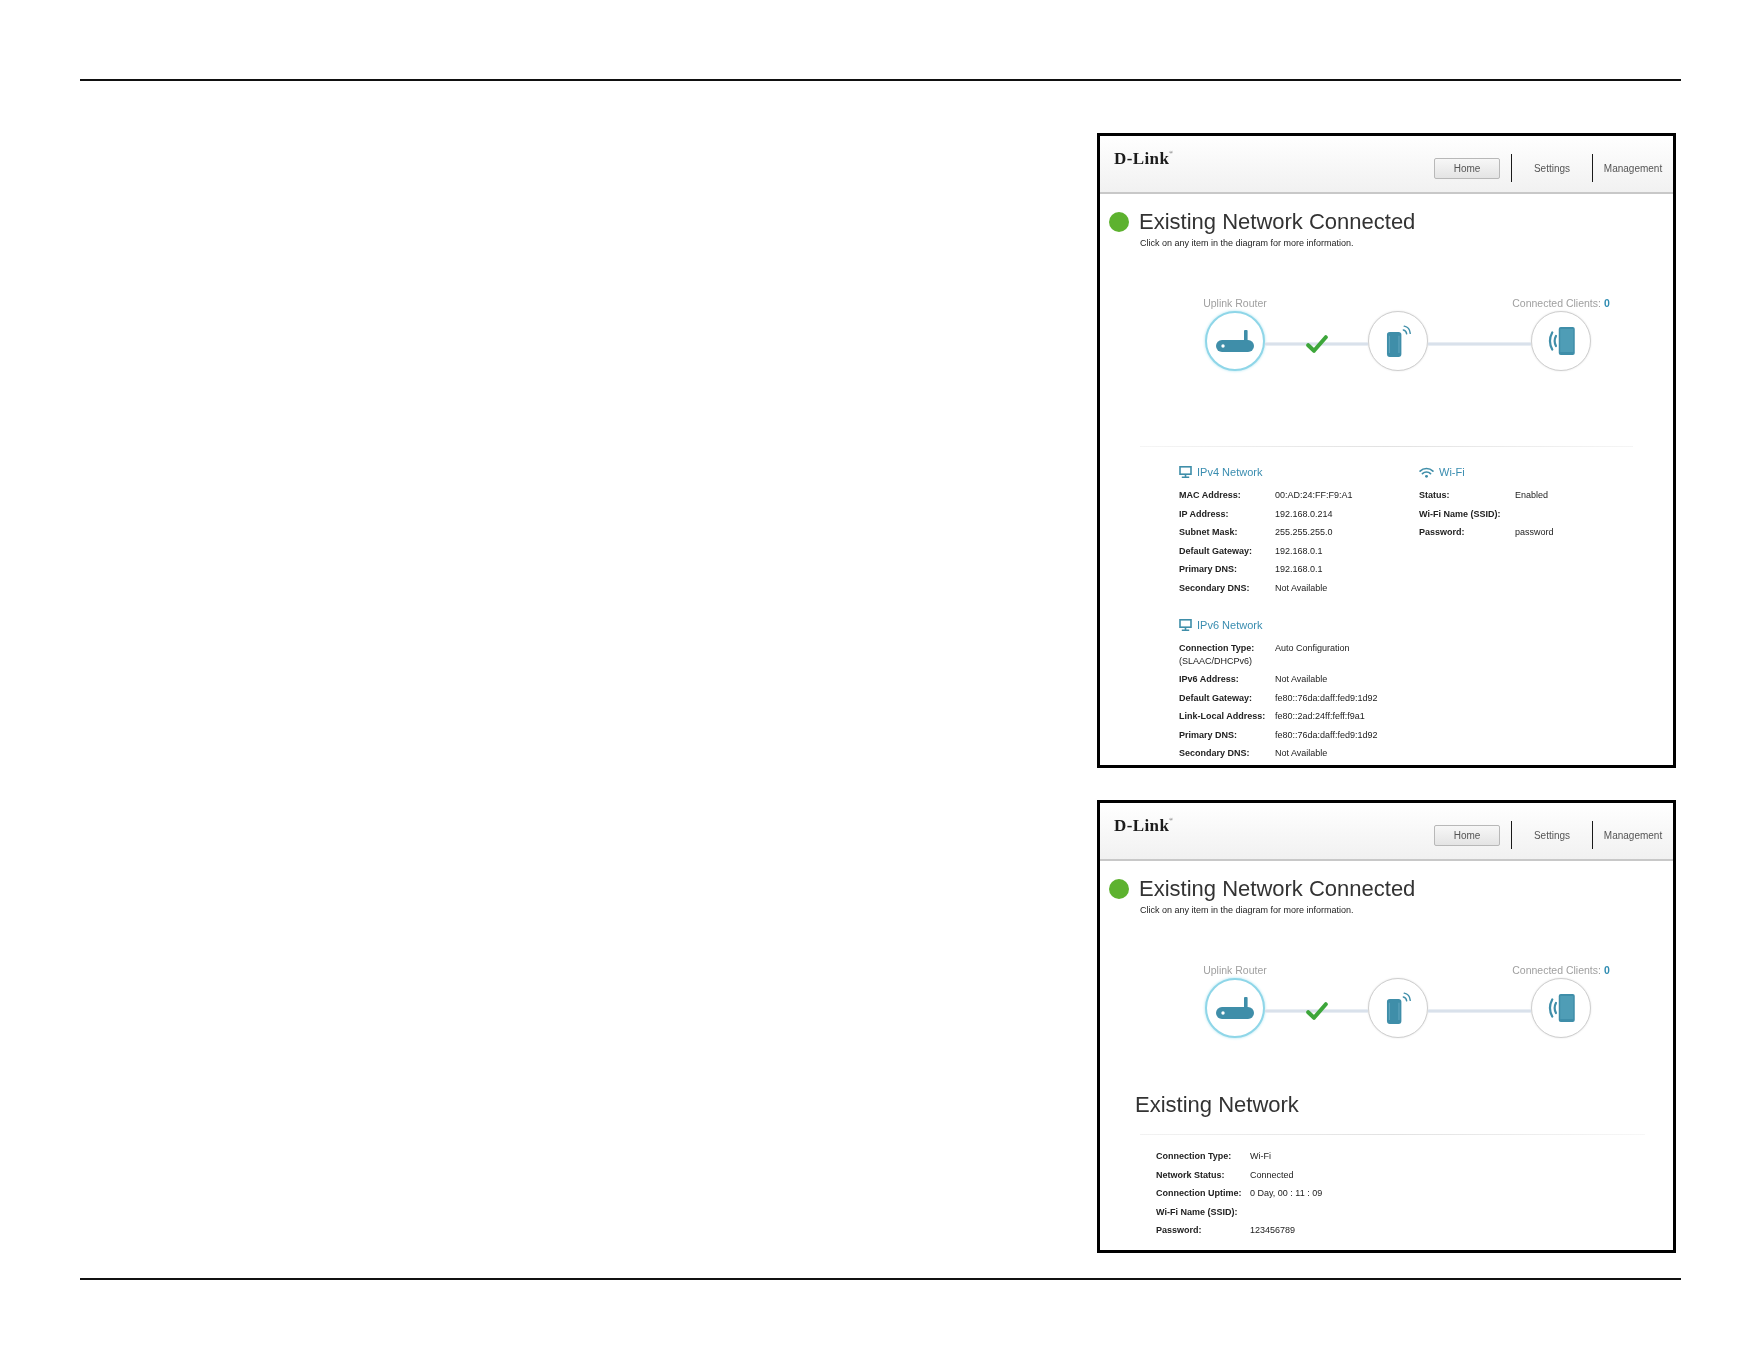 Image resolution: width=1761 pixels, height=1361 pixels. What do you see at coordinates (1208, 532) in the screenshot?
I see `field-label: Subnet Mask:` at bounding box center [1208, 532].